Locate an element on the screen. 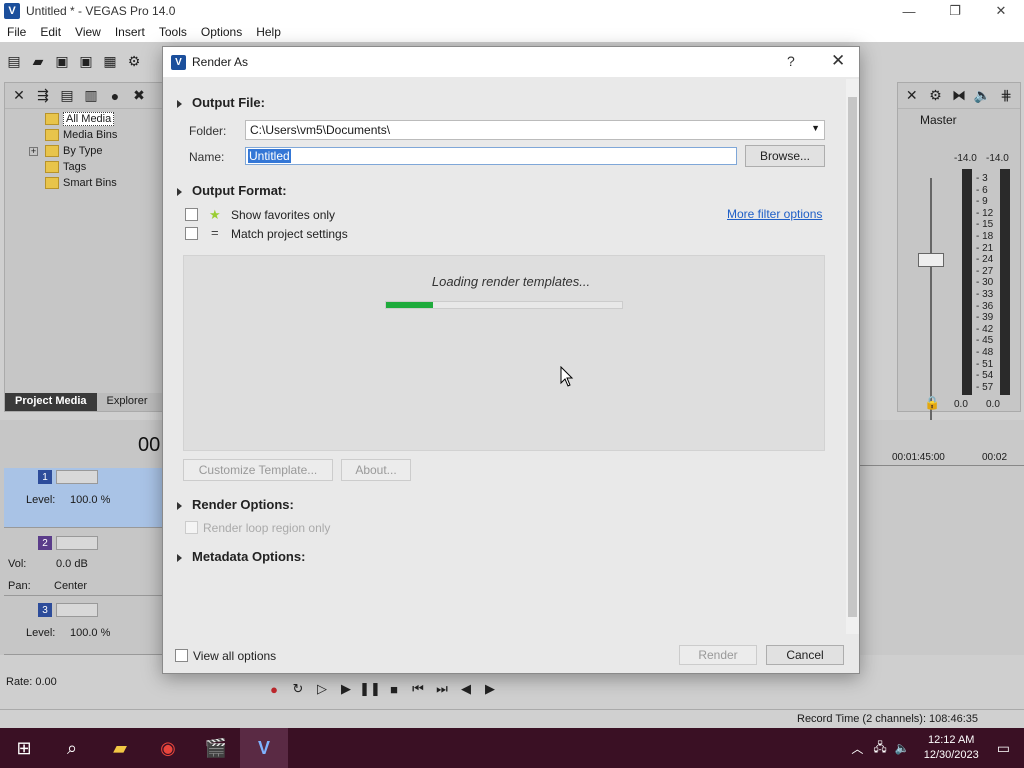 This screenshot has width=1024, height=768. record-icon: ● is located at coordinates (274, 689).